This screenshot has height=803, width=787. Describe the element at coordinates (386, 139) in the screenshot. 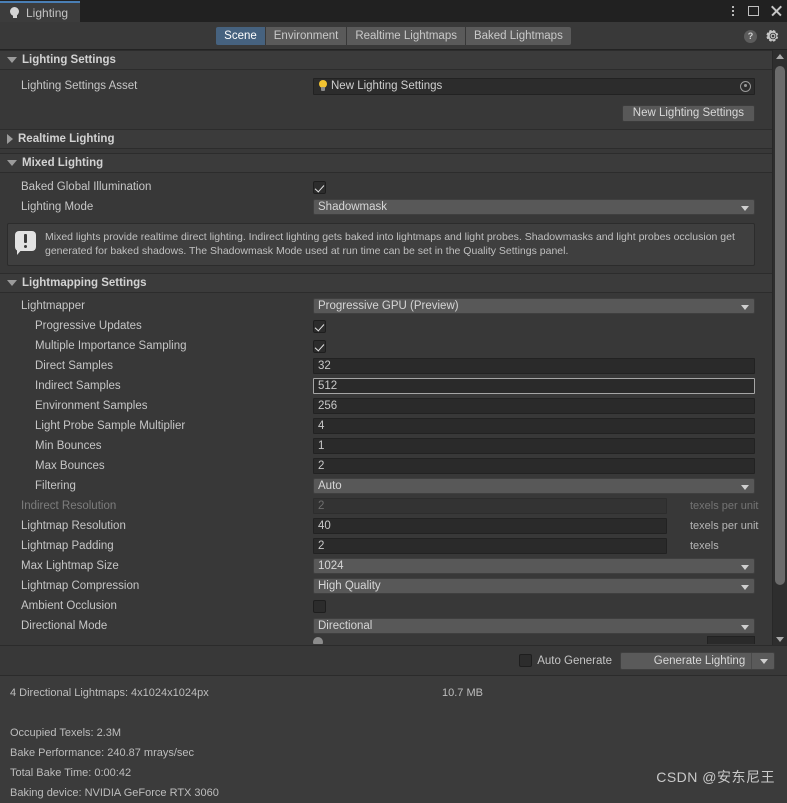

I see `section-header-realtime-lighting: Realtime Lighting` at that location.